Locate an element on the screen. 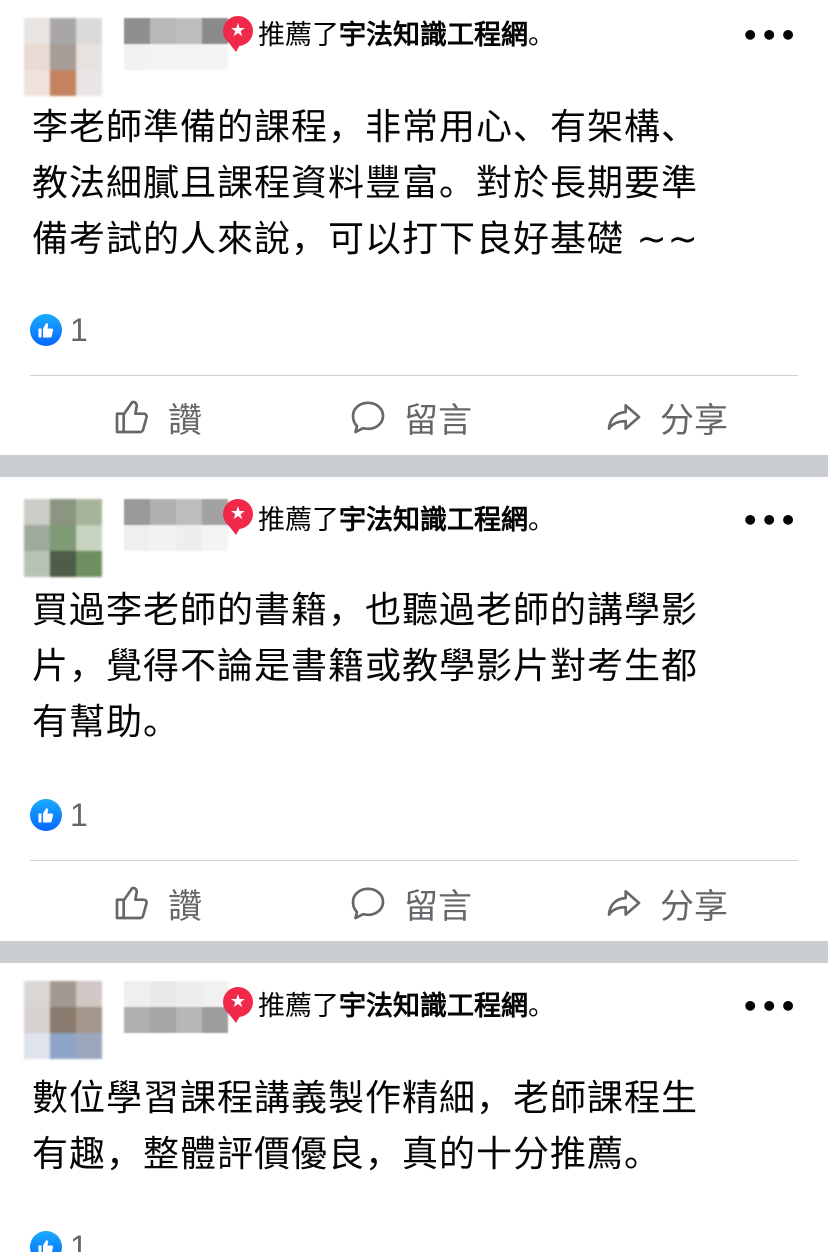 This screenshot has height=1252, width=828. content-line: 片，覺得不論是書籍或教學影片對考生都 is located at coordinates (365, 666).